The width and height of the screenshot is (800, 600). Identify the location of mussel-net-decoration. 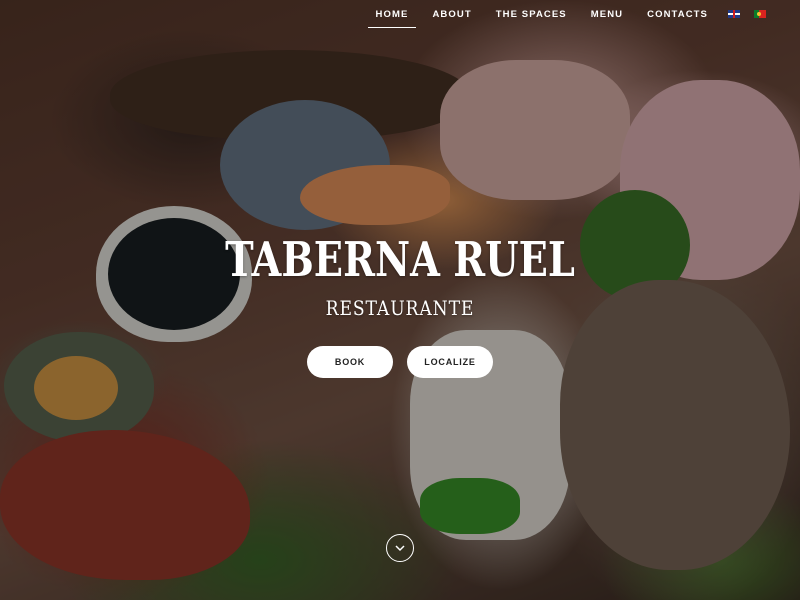
(305, 165).